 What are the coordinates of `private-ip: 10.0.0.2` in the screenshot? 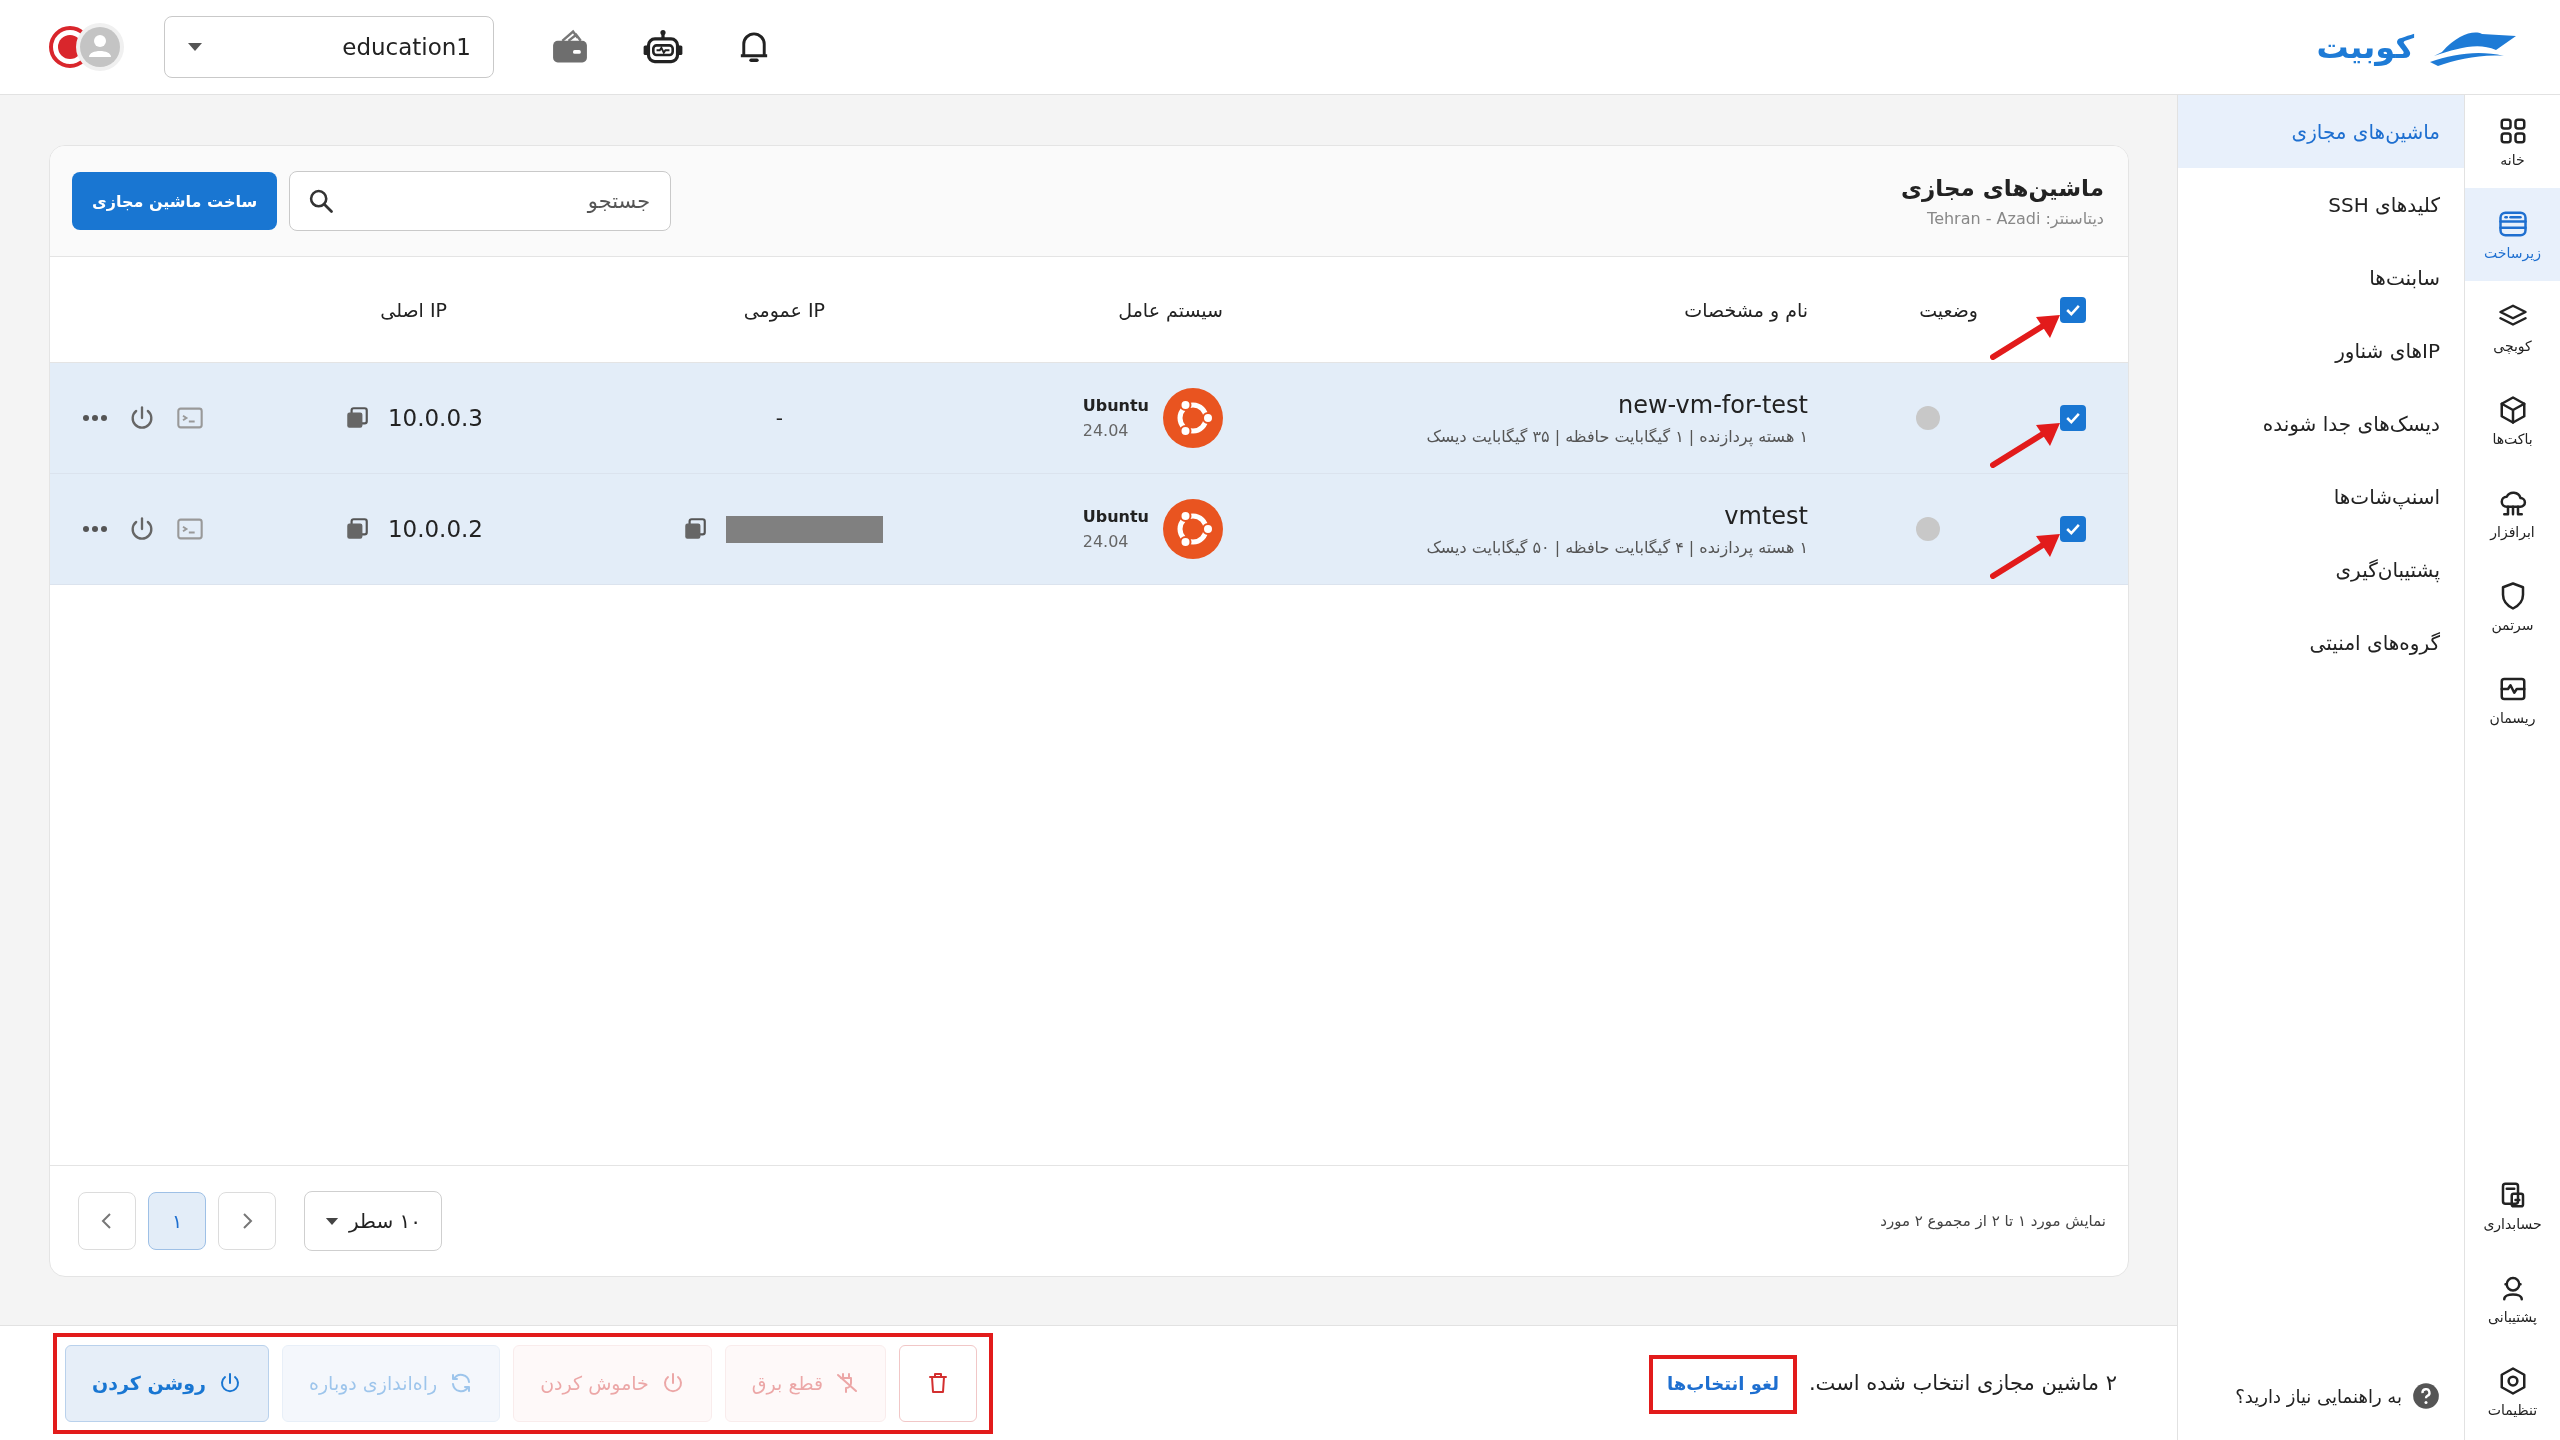 It's located at (435, 529).